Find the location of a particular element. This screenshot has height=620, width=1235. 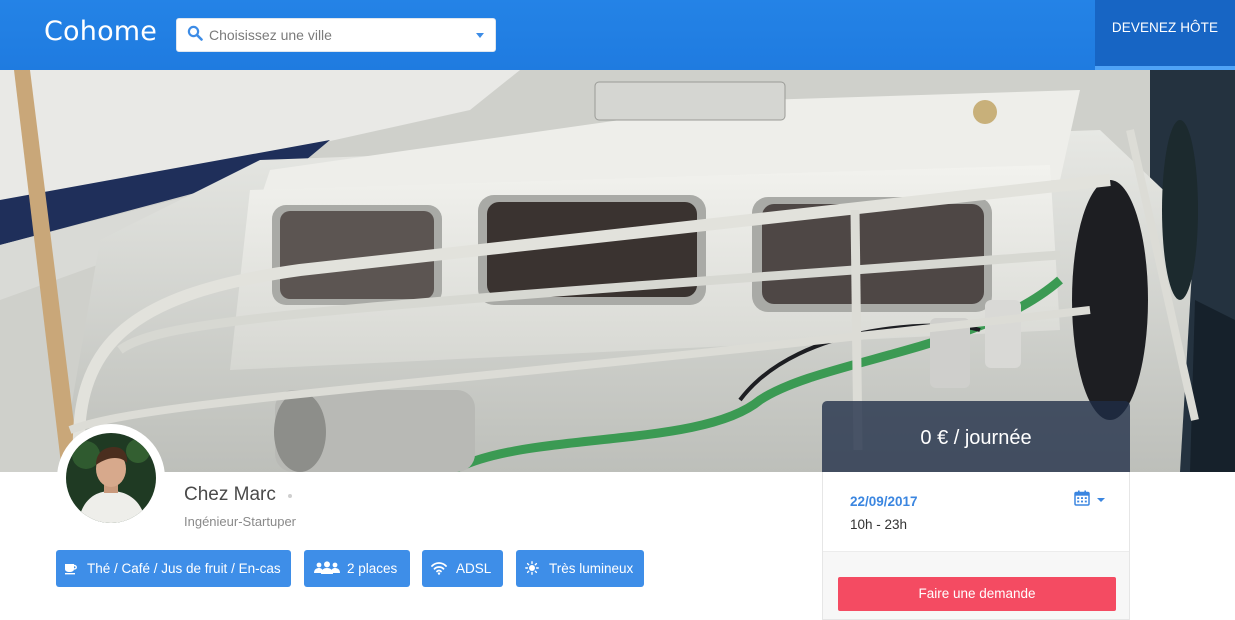

host-occupation: Ingénieur-Startuper is located at coordinates (240, 521).